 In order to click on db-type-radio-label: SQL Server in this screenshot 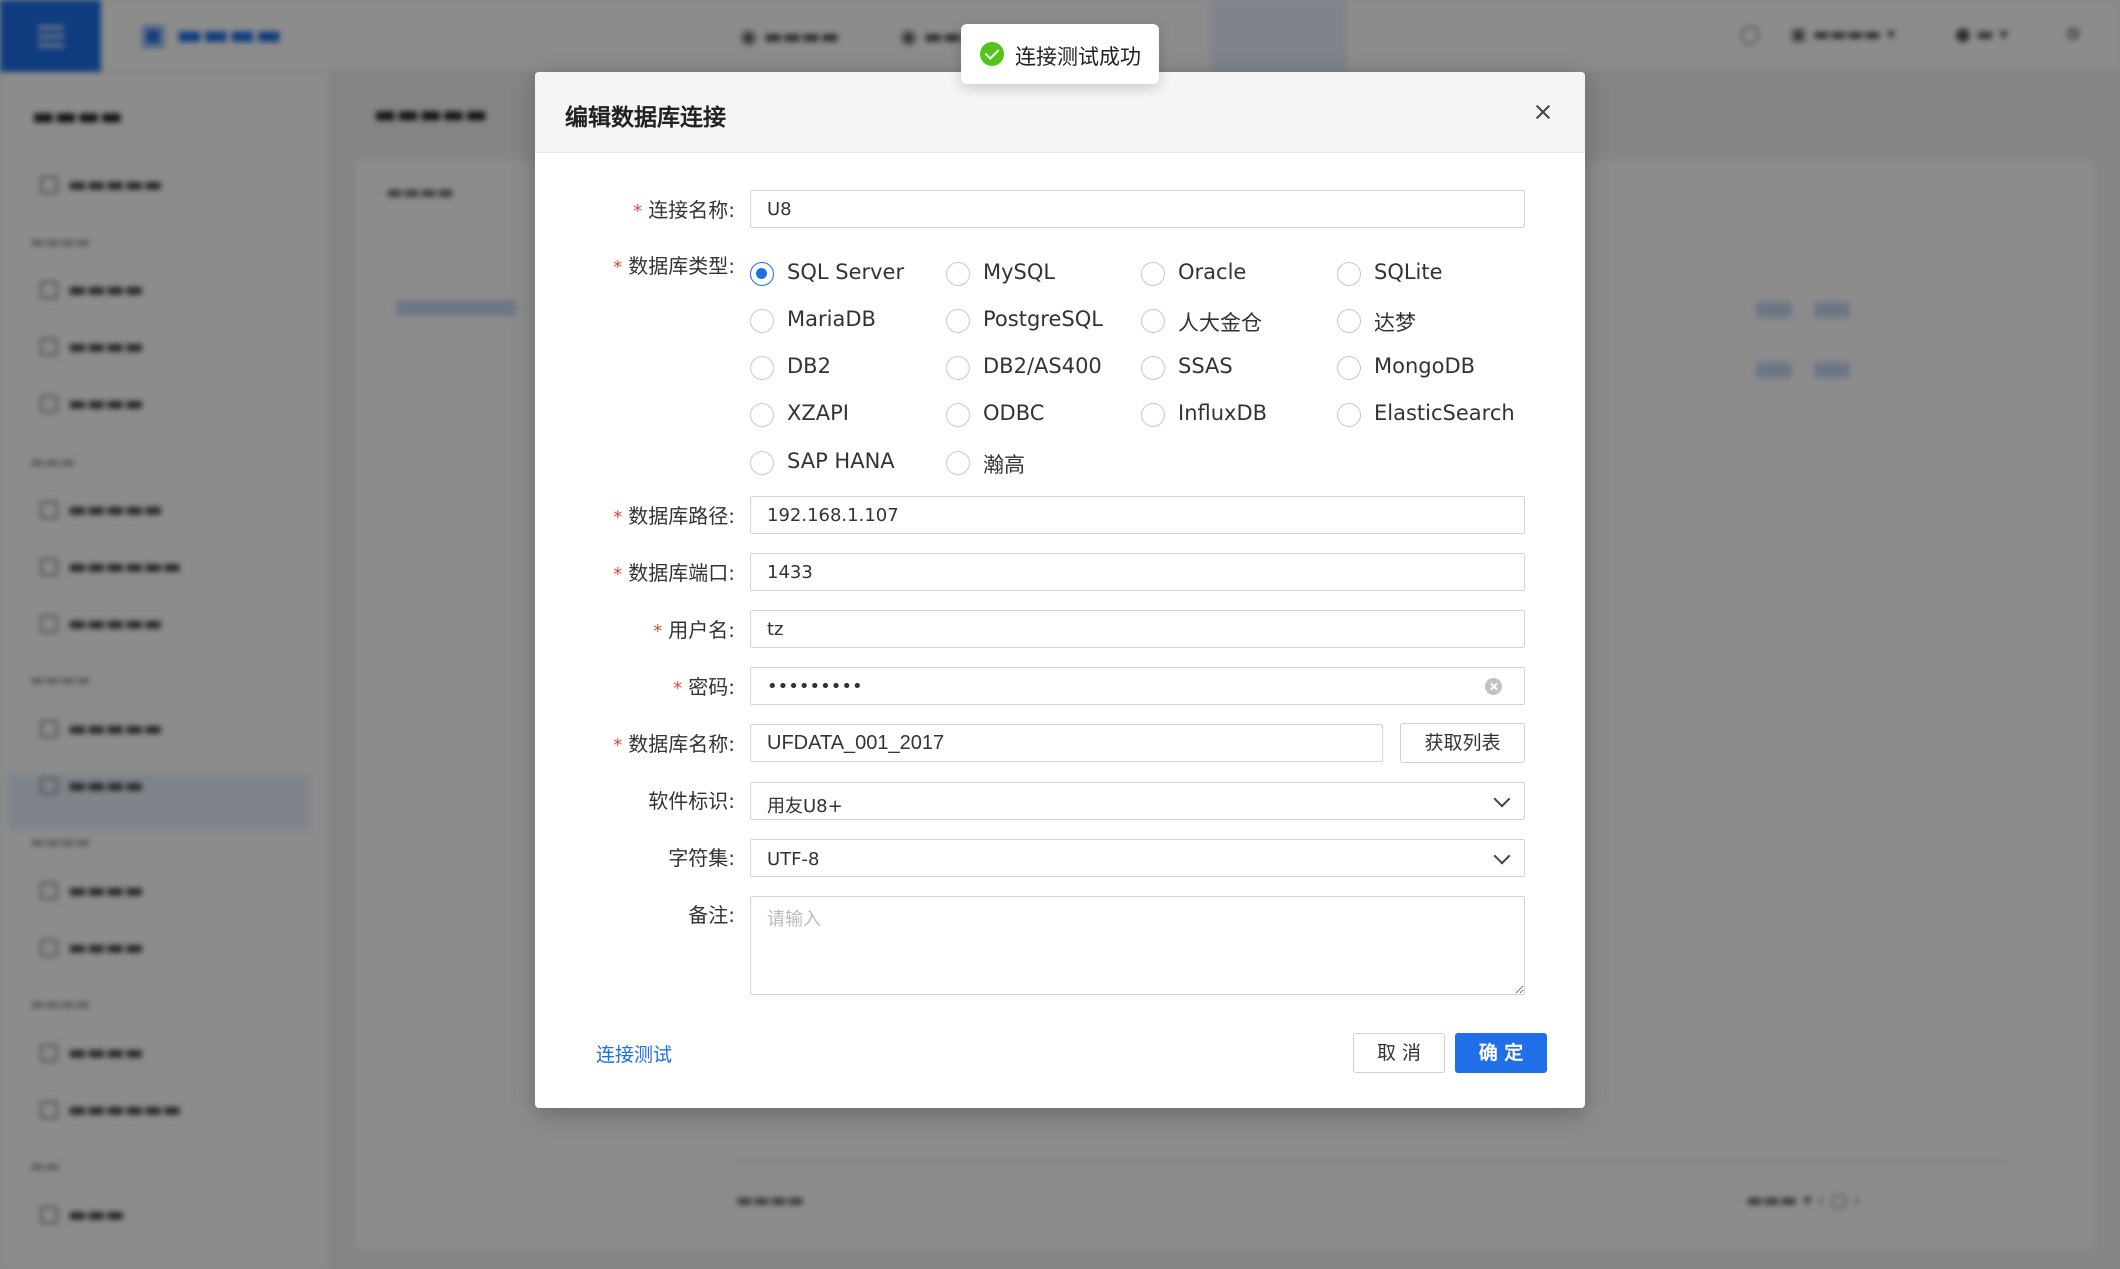, I will do `click(846, 272)`.